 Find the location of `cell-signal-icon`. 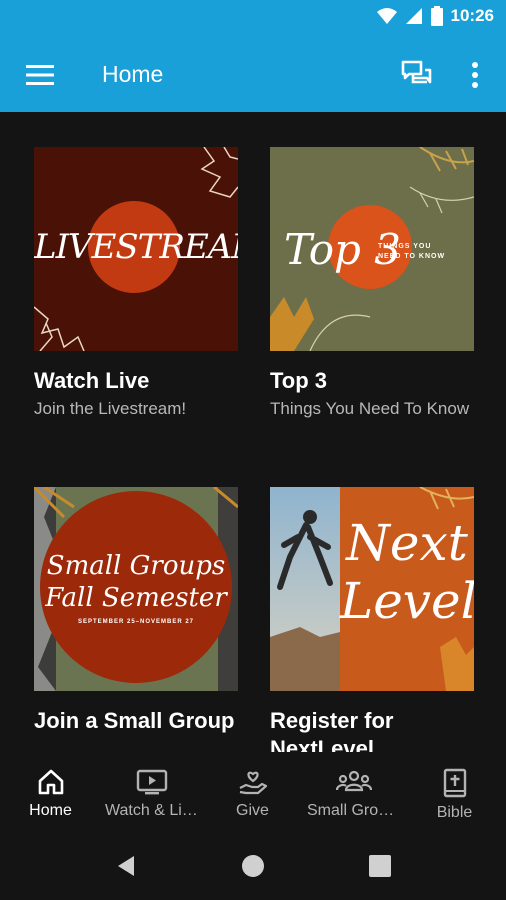

cell-signal-icon is located at coordinates (413, 16).